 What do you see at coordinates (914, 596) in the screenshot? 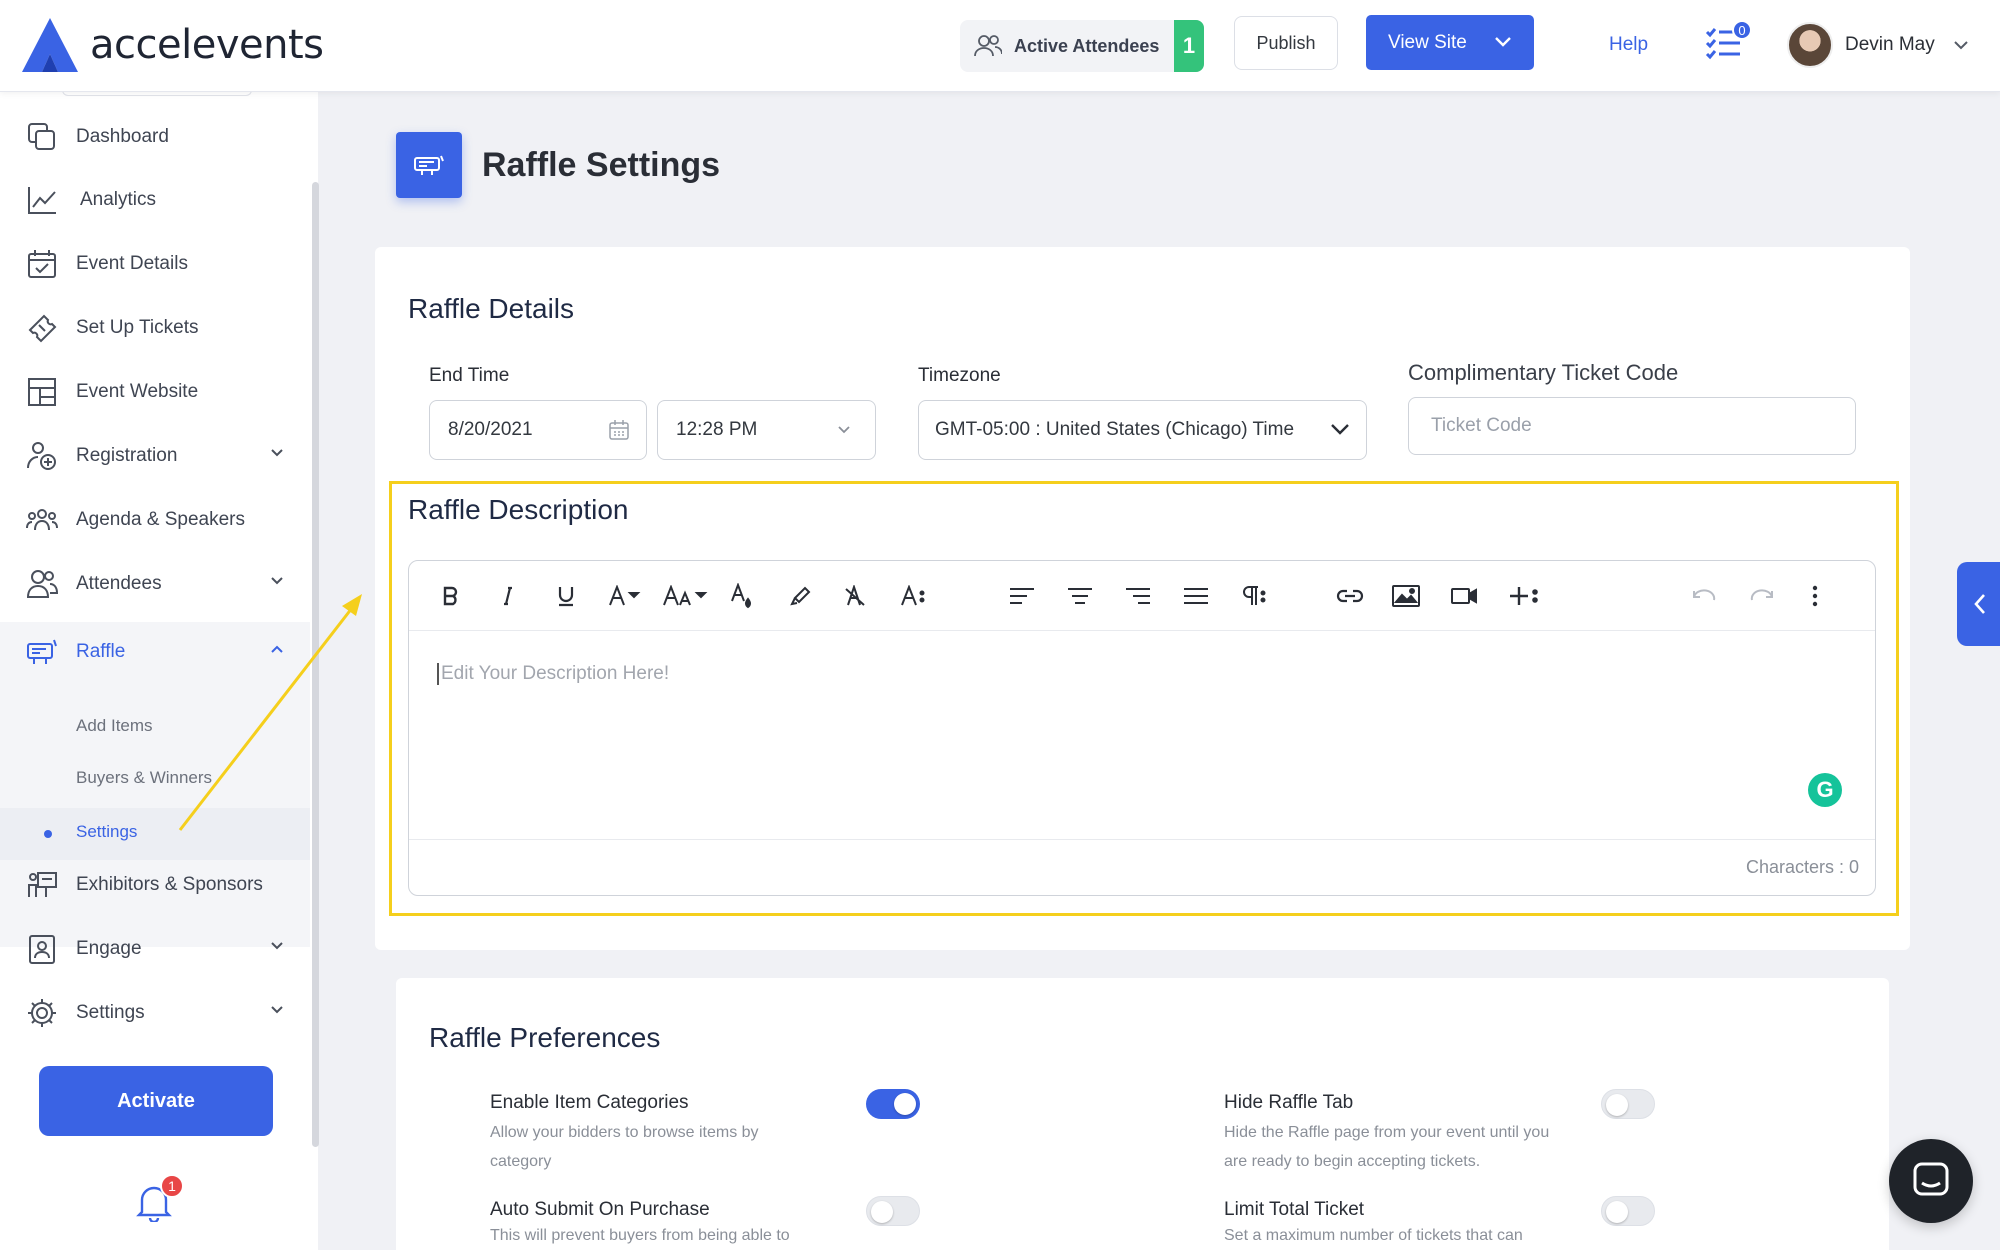
I see `paragraph-style-button` at bounding box center [914, 596].